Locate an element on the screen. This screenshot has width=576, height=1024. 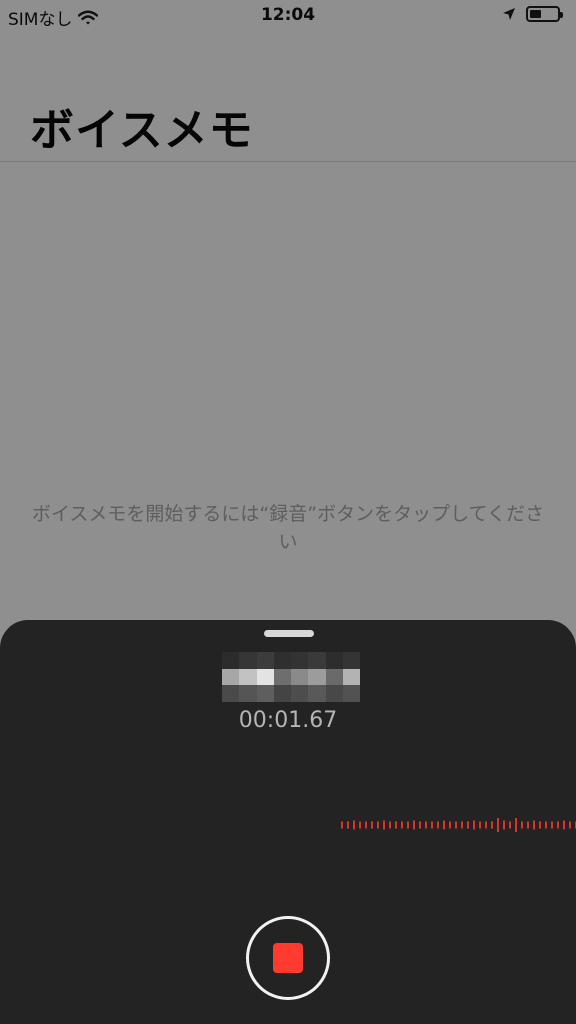
title-divider is located at coordinates (288, 161).